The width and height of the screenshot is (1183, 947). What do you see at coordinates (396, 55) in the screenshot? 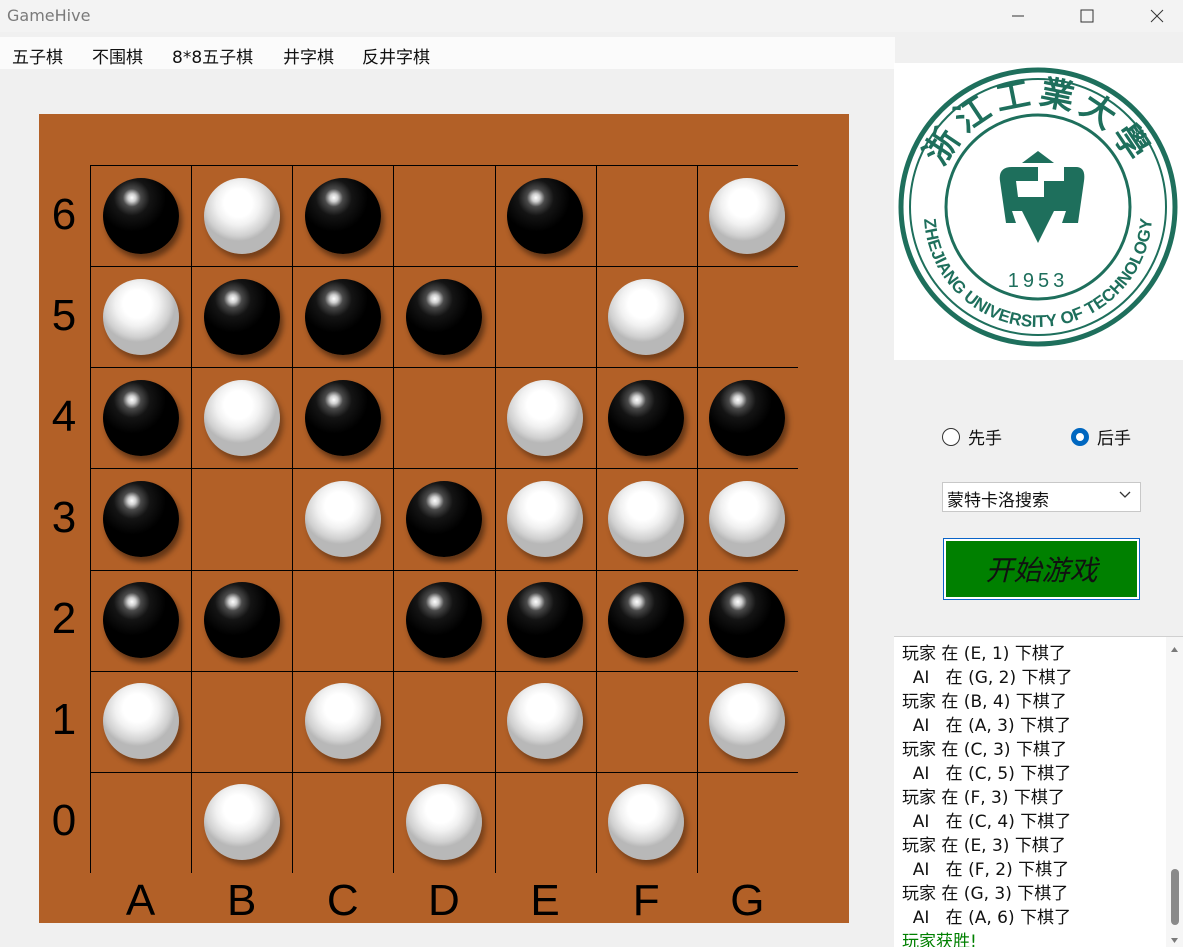
I see `menu-reverse-tictactoe: 反井字棋` at bounding box center [396, 55].